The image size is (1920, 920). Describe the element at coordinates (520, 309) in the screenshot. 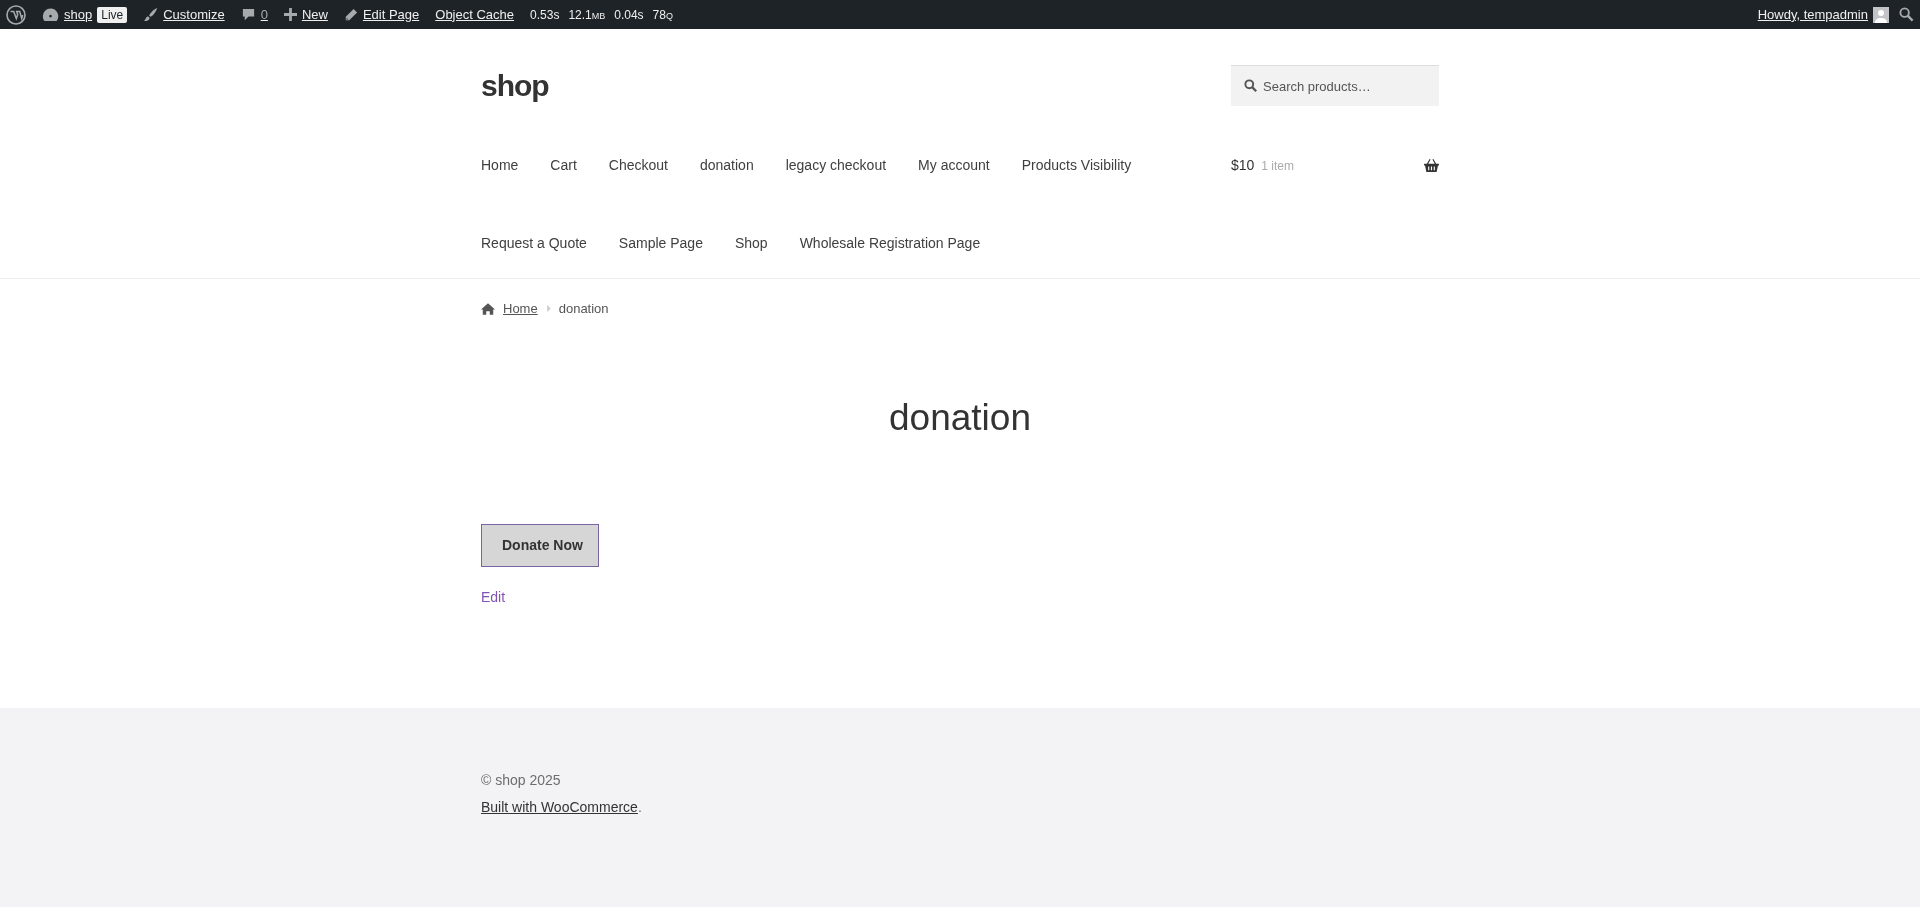

I see `breadcrumb-link: Home` at that location.